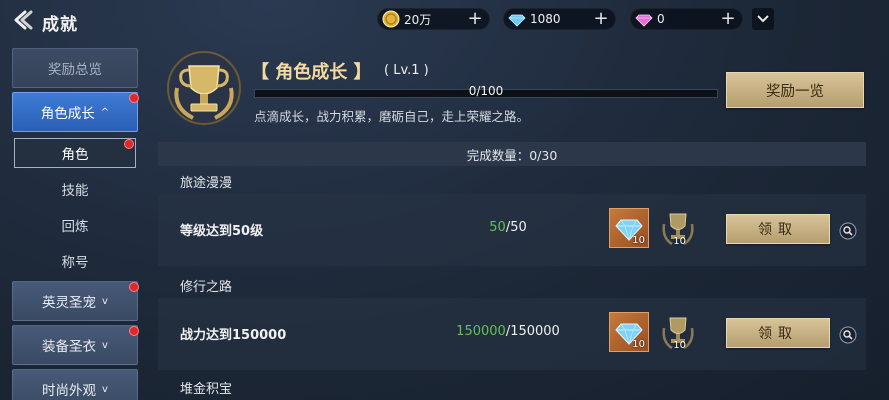 This screenshot has width=889, height=400. Describe the element at coordinates (204, 88) in the screenshot. I see `trophy-emblem-icon` at that location.